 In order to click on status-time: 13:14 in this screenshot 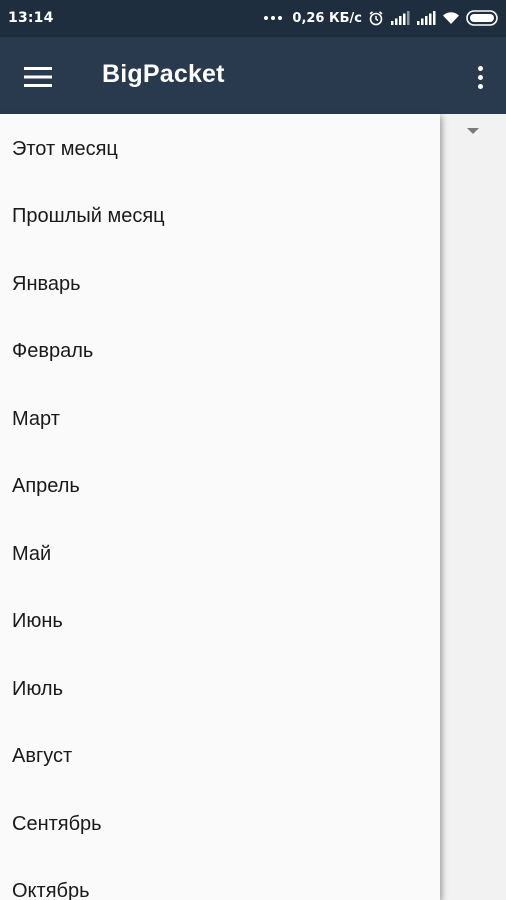, I will do `click(31, 18)`.